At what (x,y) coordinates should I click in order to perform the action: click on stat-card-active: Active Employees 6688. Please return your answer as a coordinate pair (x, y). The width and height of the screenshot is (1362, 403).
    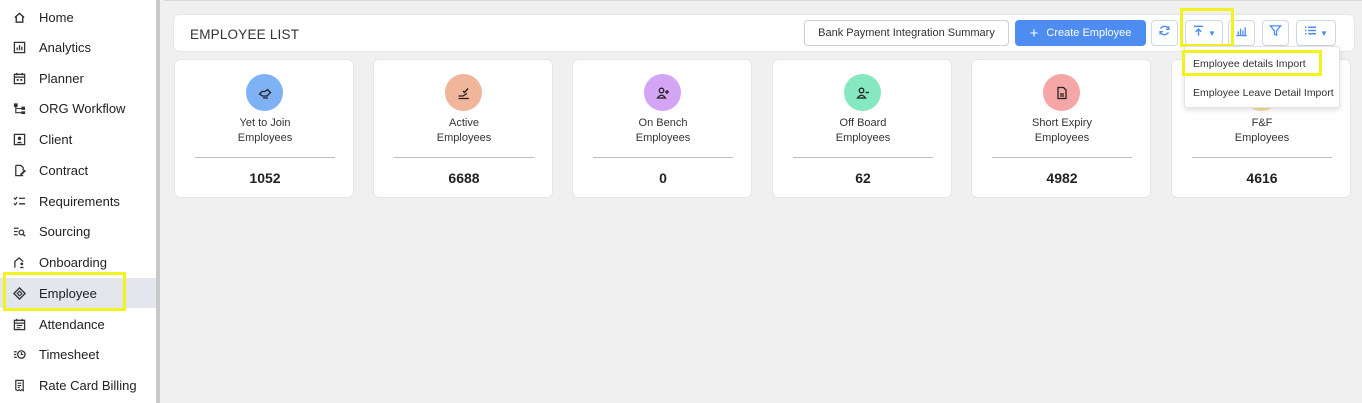
    Looking at the image, I should click on (463, 128).